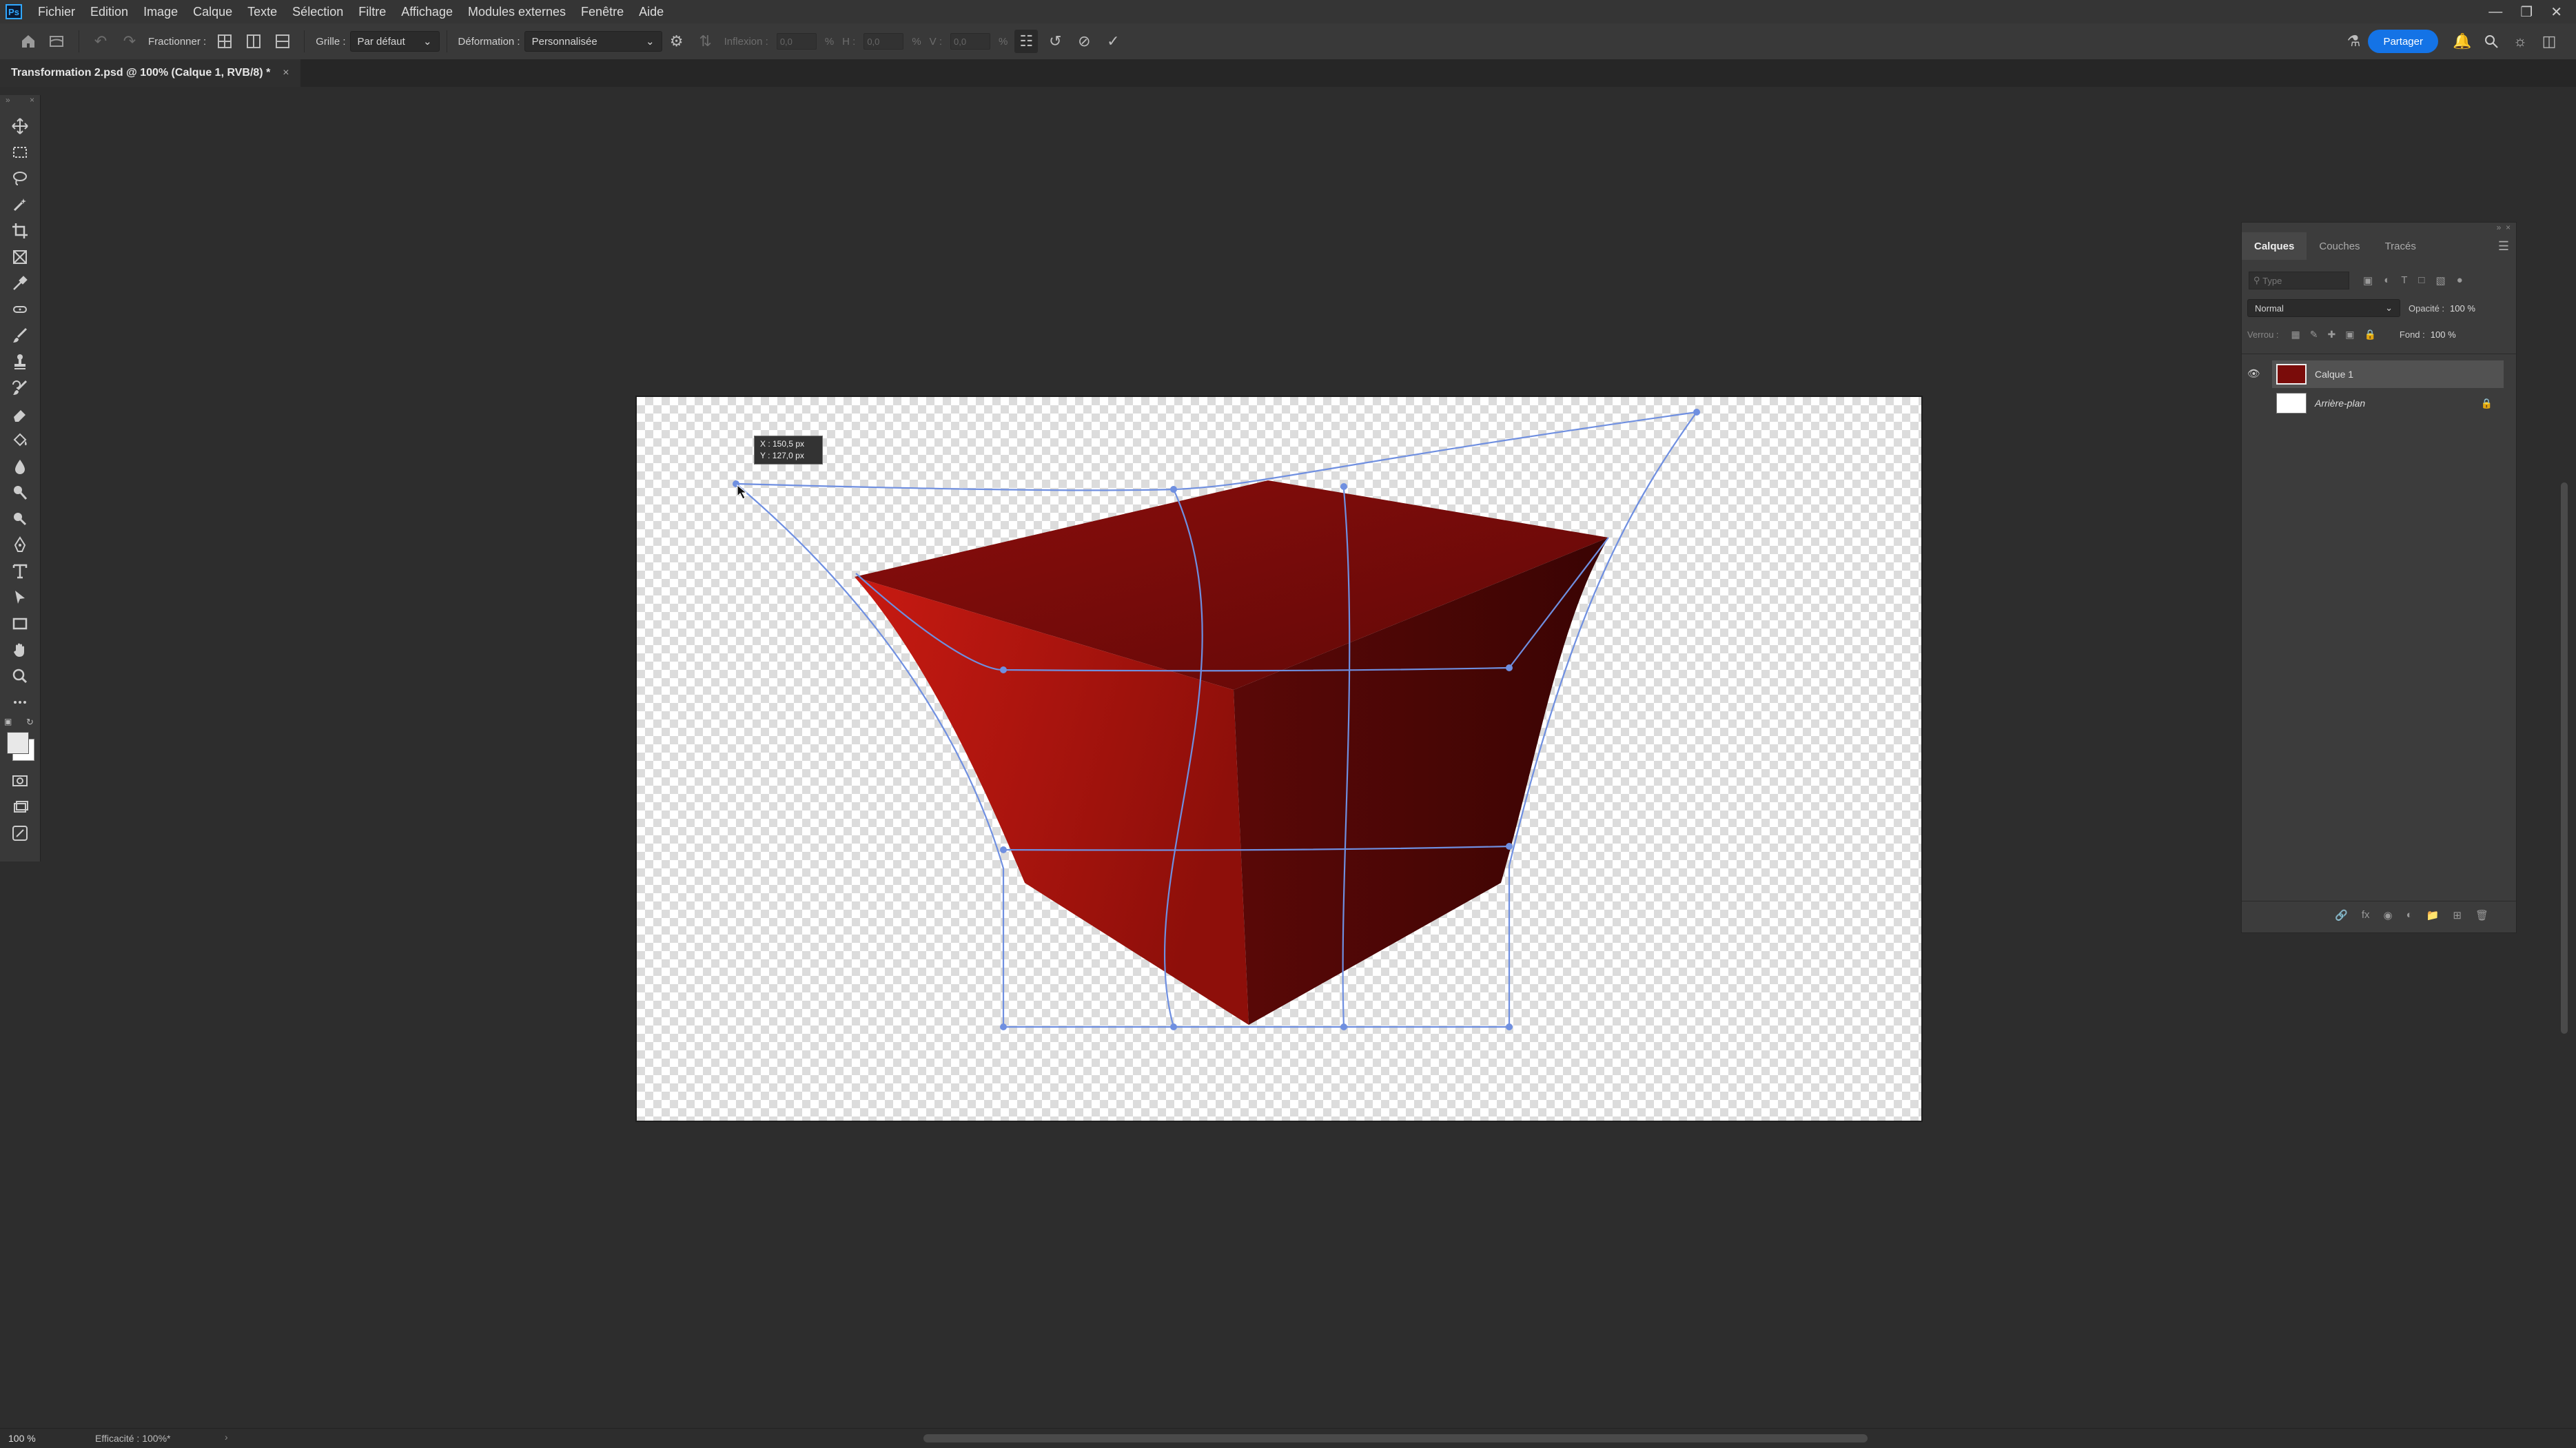  I want to click on discover-lightbulb-icon: ☼, so click(2520, 41).